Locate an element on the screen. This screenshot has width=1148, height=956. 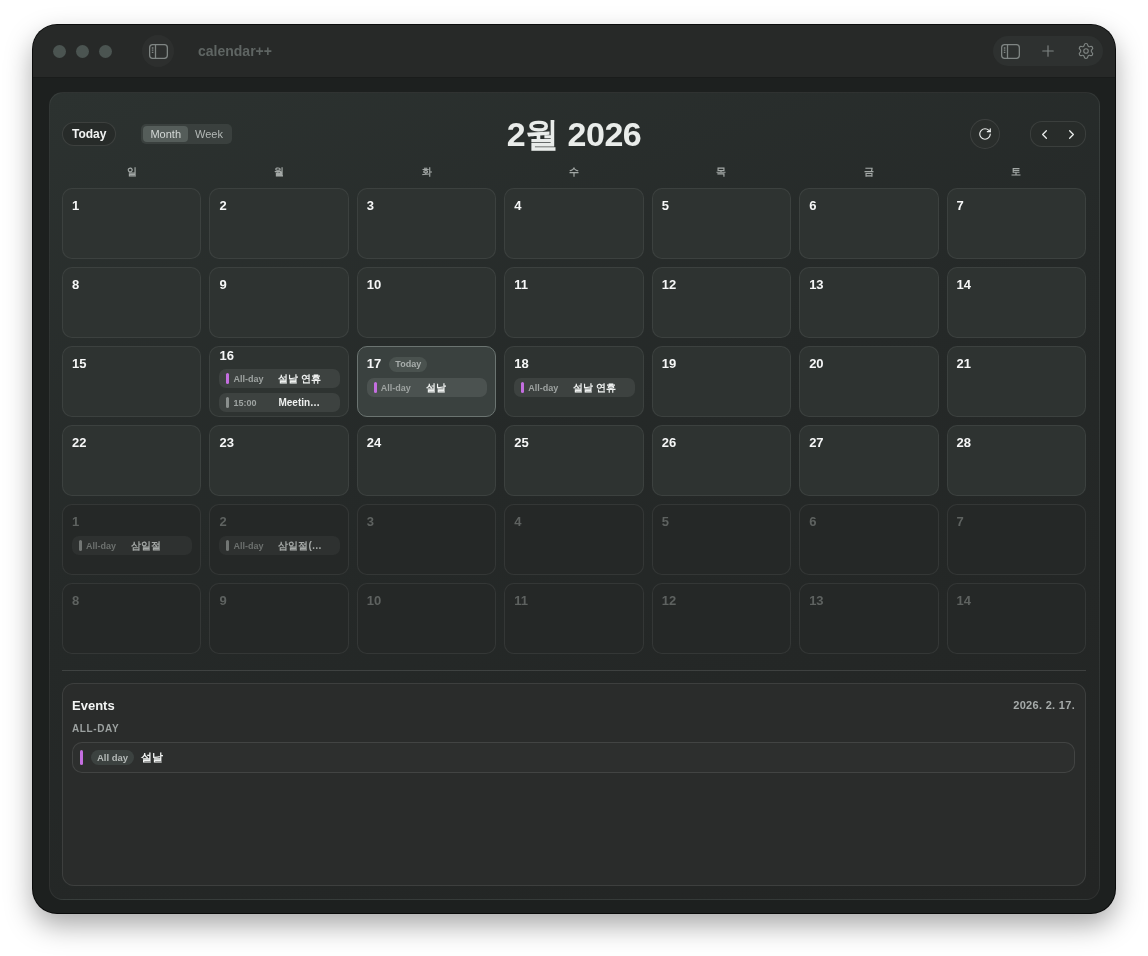
day-cell: 1 is located at coordinates (132, 223).